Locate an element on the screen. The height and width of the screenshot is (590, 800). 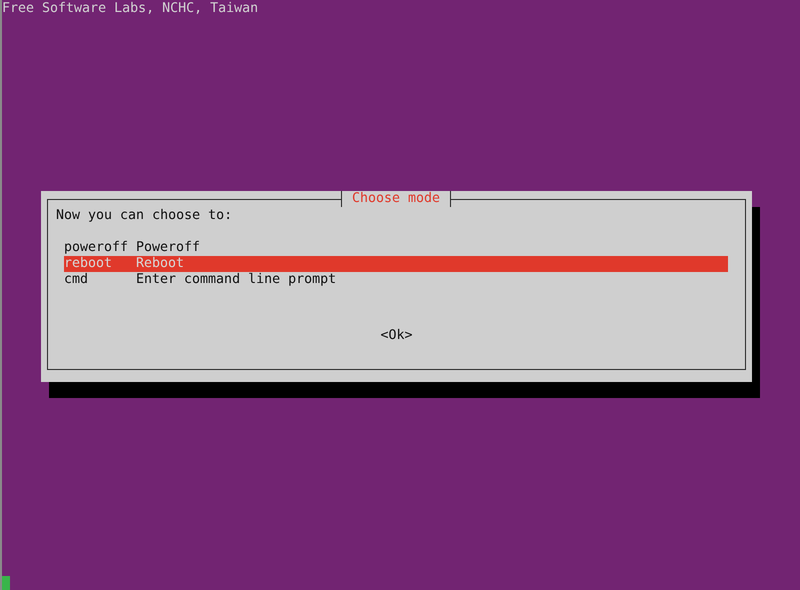
menu-item: cmd Enter command line prompt is located at coordinates (396, 280).